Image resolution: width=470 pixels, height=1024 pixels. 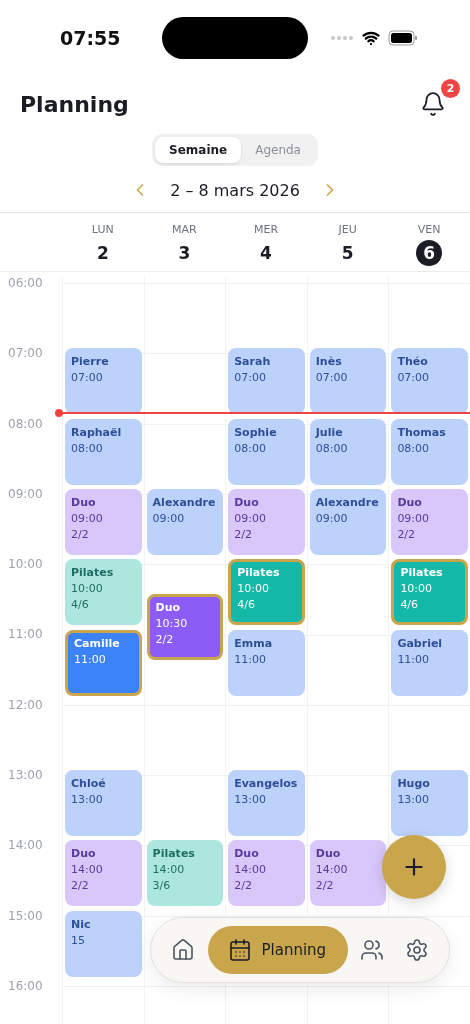 I want to click on day-number: 5, so click(x=347, y=253).